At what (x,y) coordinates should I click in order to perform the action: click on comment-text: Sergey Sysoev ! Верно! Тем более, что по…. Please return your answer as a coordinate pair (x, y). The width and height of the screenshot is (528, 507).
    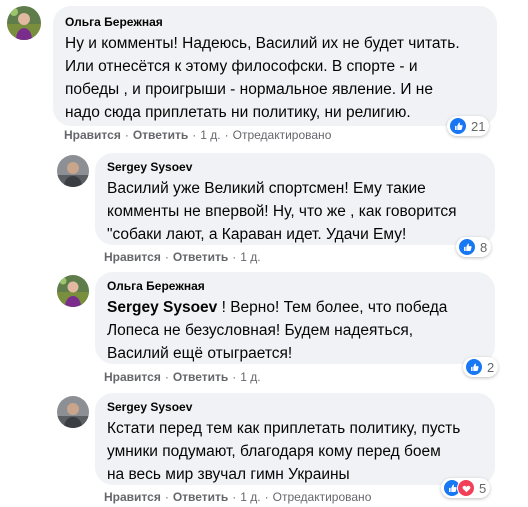
    Looking at the image, I should click on (277, 330).